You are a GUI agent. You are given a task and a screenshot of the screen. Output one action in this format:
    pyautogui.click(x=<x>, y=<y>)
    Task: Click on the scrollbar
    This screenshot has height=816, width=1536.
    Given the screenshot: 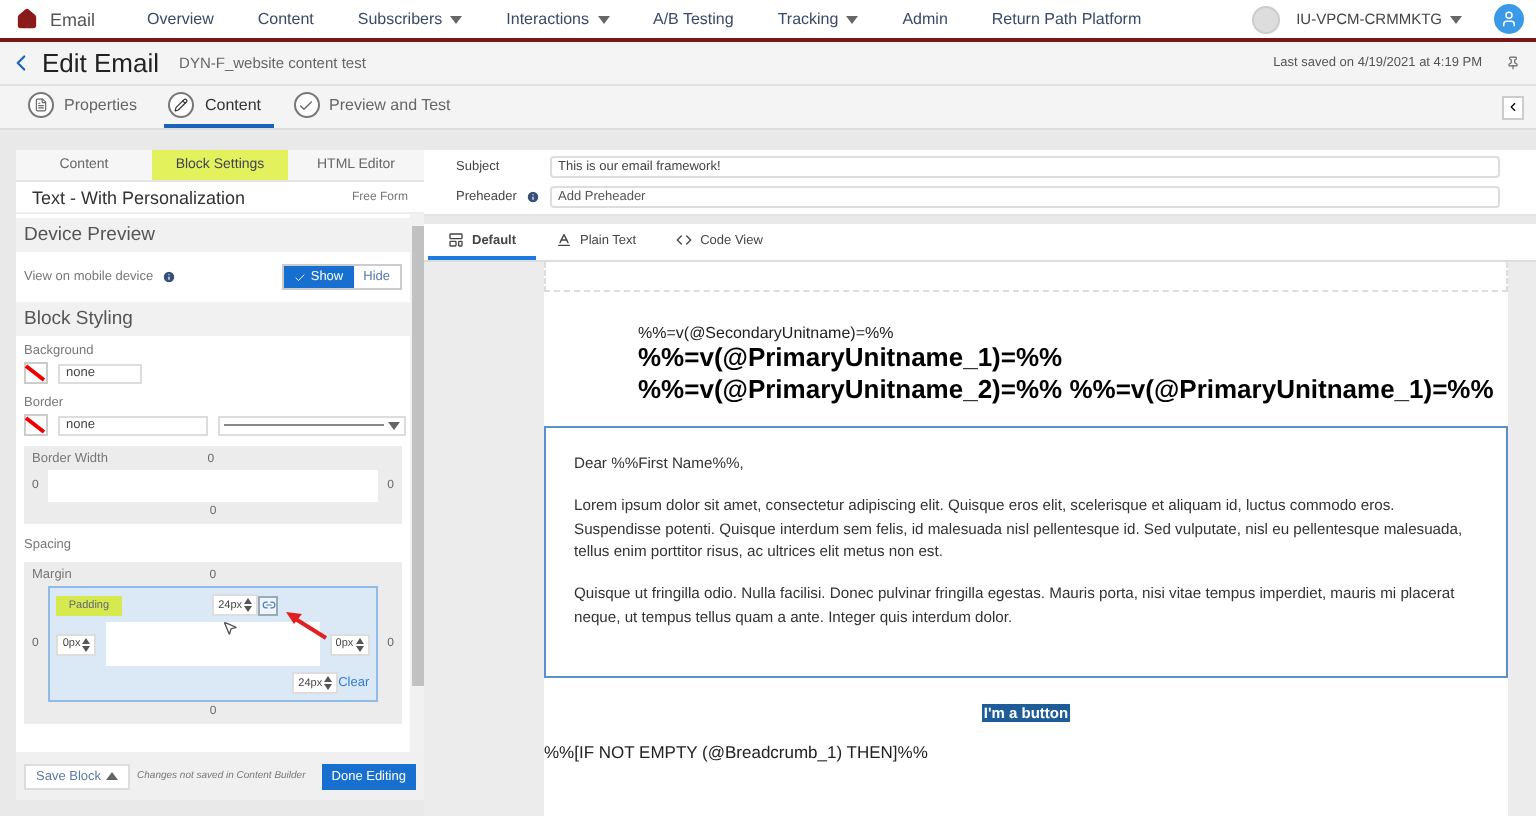 What is the action you would take?
    pyautogui.click(x=417, y=483)
    